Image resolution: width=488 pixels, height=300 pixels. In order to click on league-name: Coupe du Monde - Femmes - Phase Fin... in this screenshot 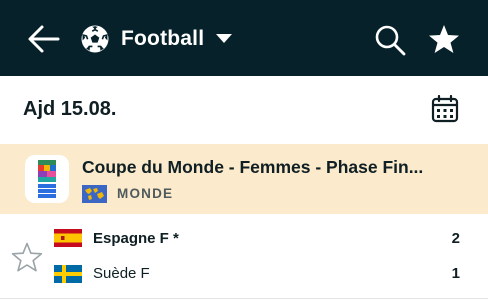, I will do `click(253, 167)`.